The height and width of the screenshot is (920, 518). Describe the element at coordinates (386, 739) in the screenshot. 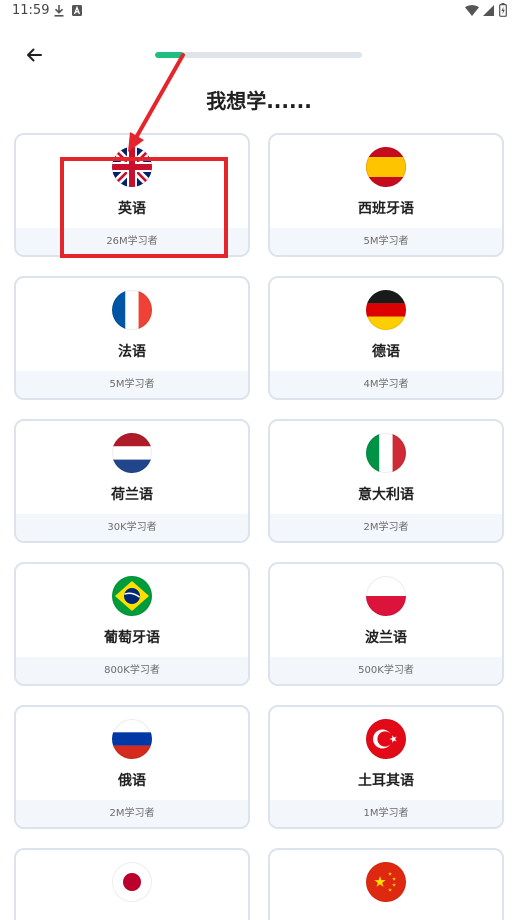

I see `turkey-flag-icon` at that location.